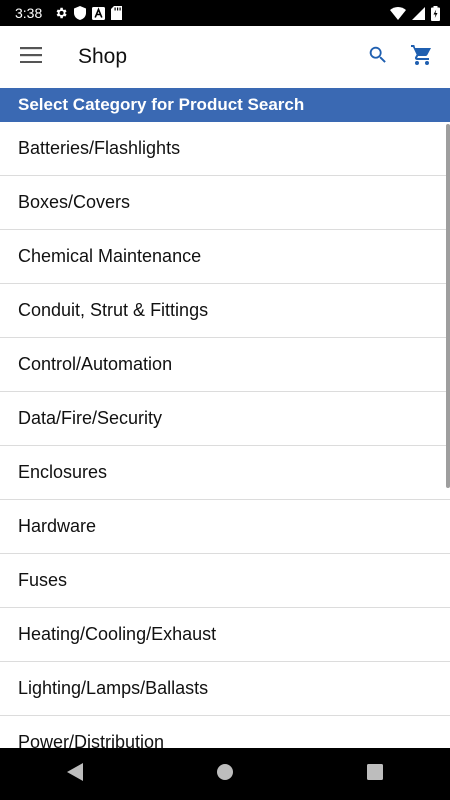 The width and height of the screenshot is (450, 800). I want to click on sd-card-icon, so click(117, 13).